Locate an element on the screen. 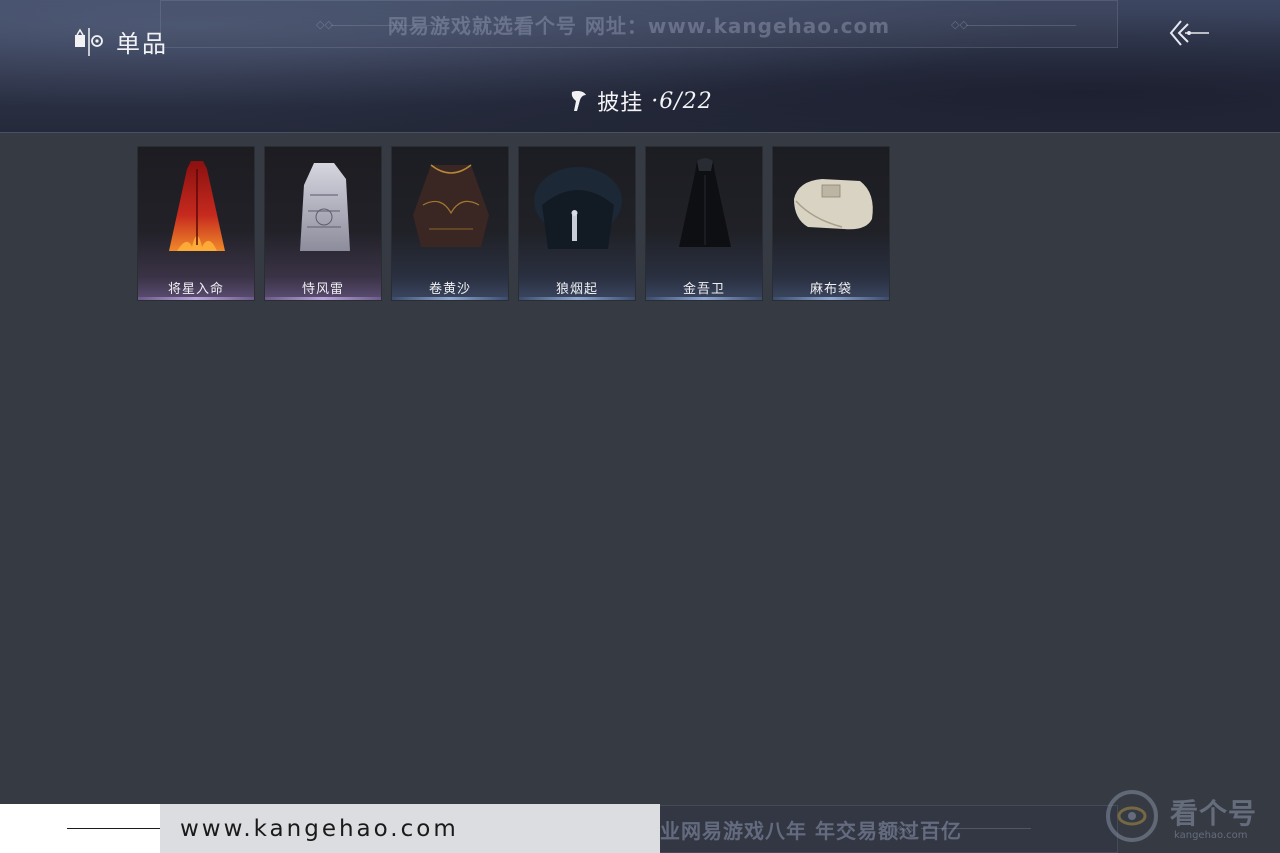 This screenshot has width=1280, height=853. item-card: 卷黄沙 is located at coordinates (450, 223).